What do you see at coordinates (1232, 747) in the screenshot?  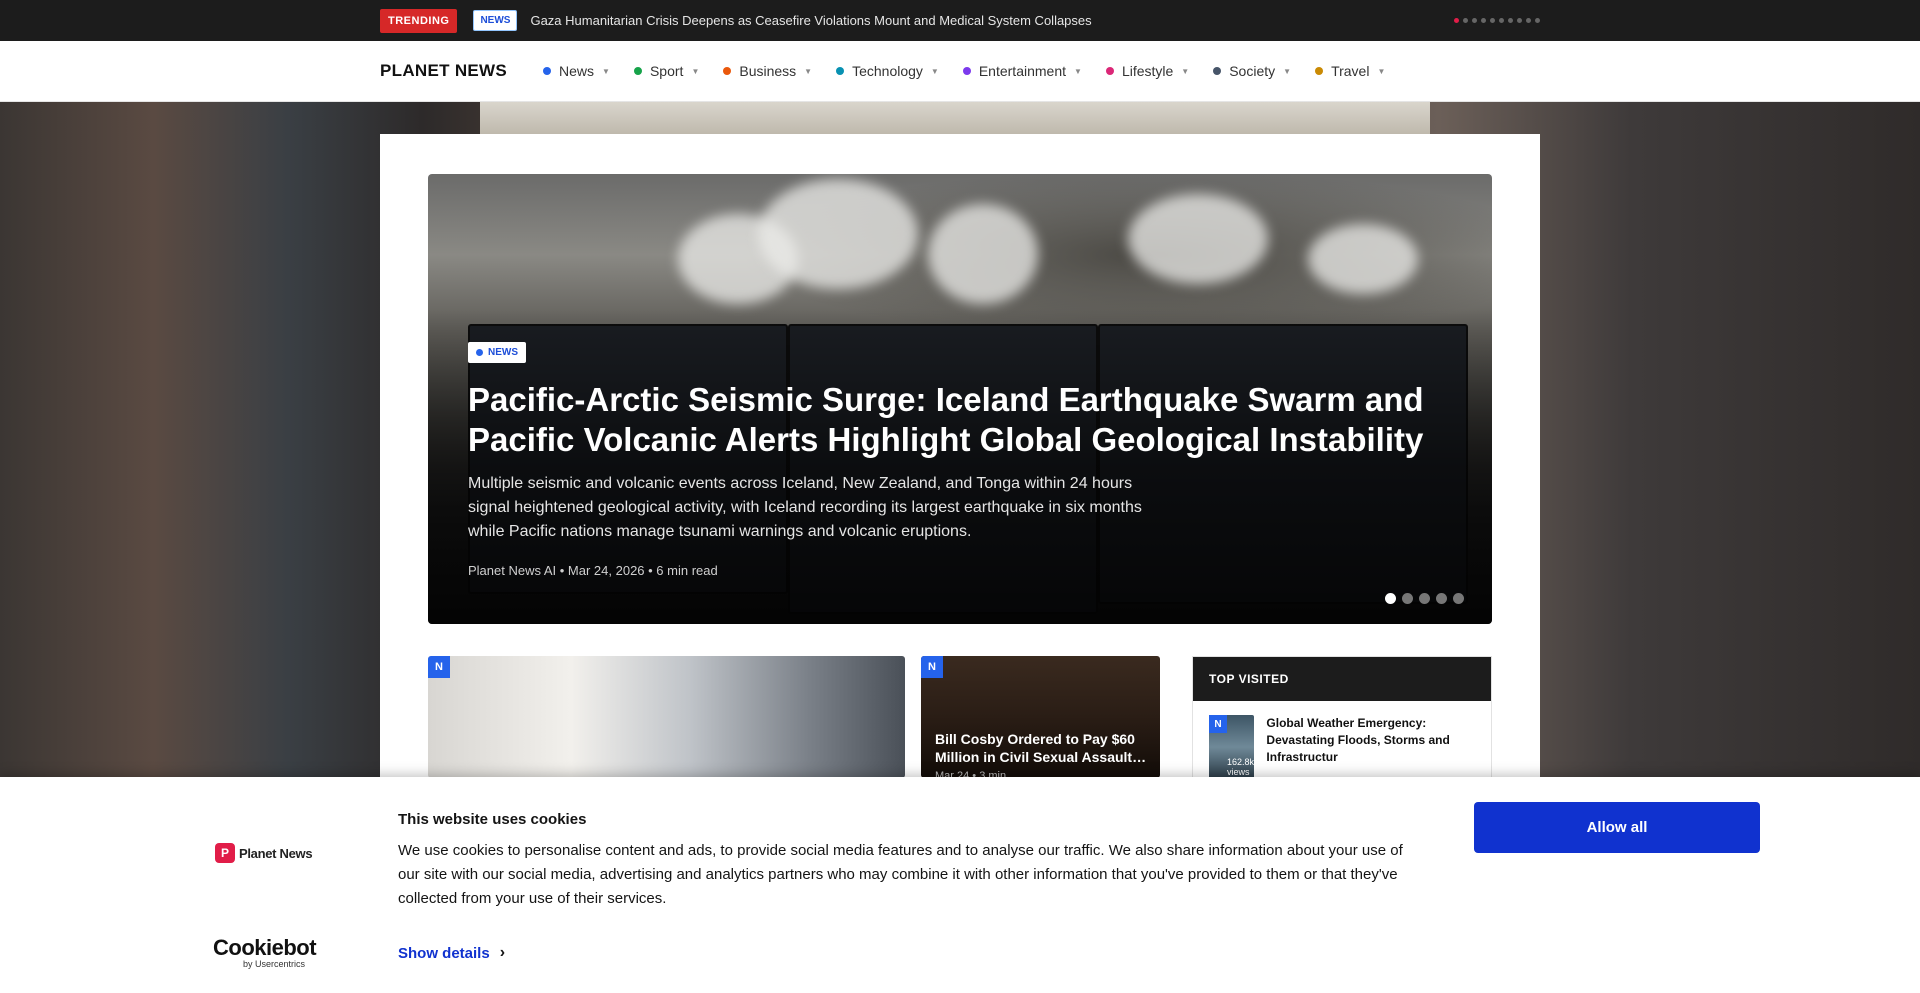 I see `top-visited-thumbnail: N 162.8k views` at bounding box center [1232, 747].